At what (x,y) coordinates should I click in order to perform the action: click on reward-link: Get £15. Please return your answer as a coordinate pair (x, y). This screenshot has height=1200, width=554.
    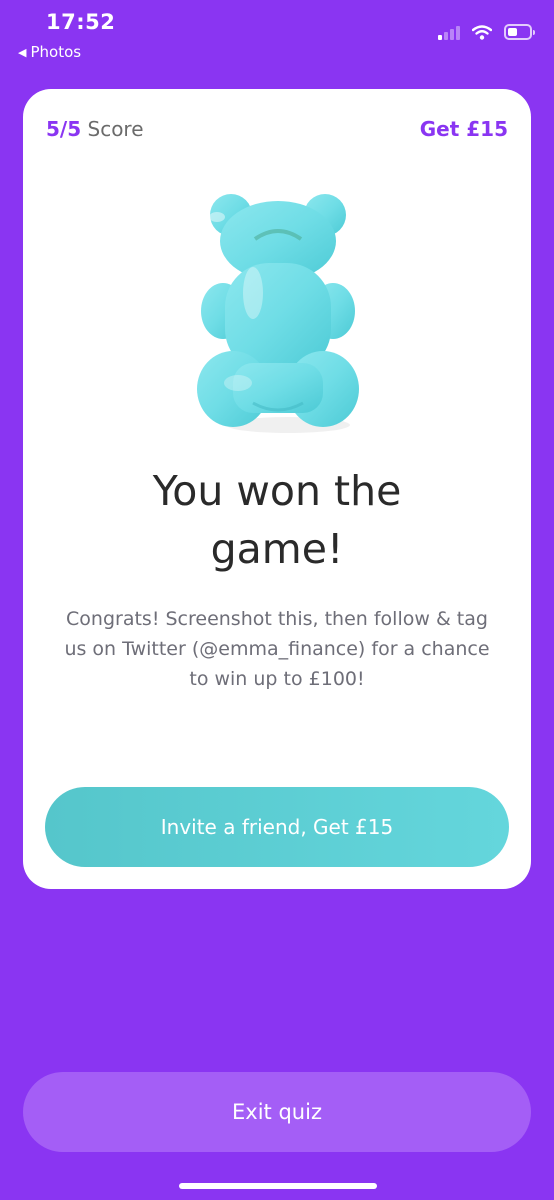
    Looking at the image, I should click on (464, 129).